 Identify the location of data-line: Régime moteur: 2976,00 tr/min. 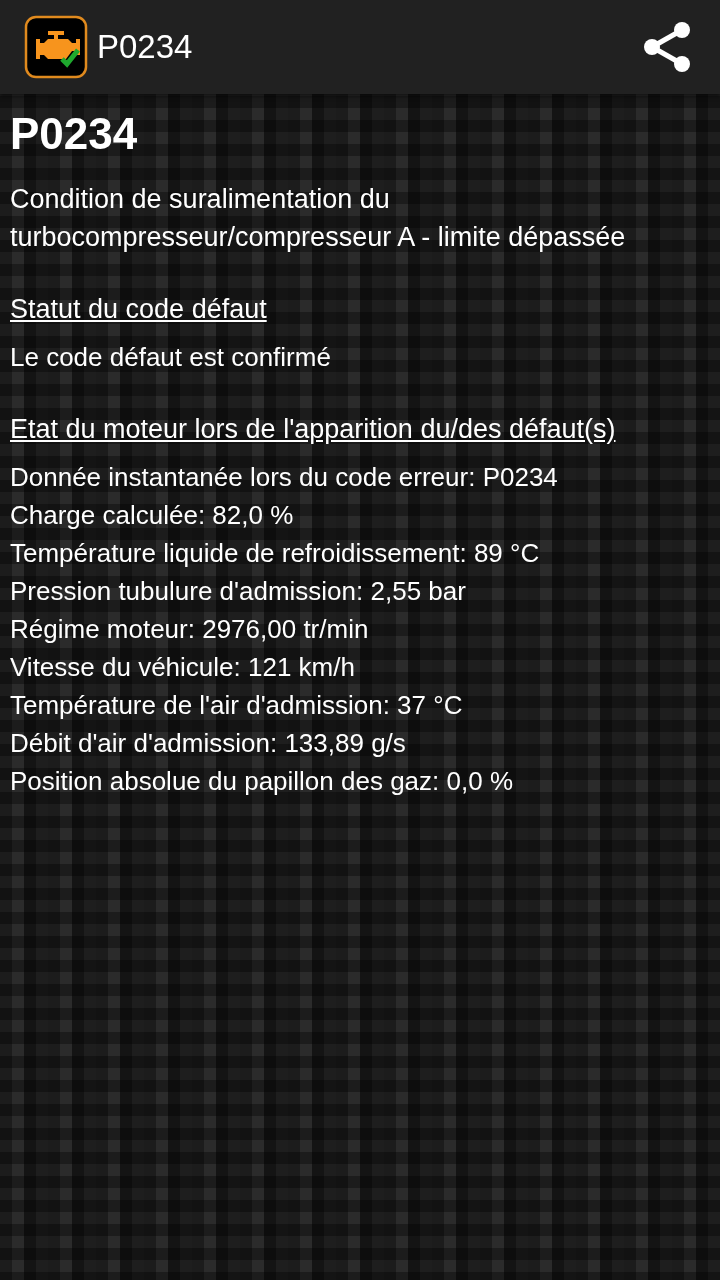
(190, 629).